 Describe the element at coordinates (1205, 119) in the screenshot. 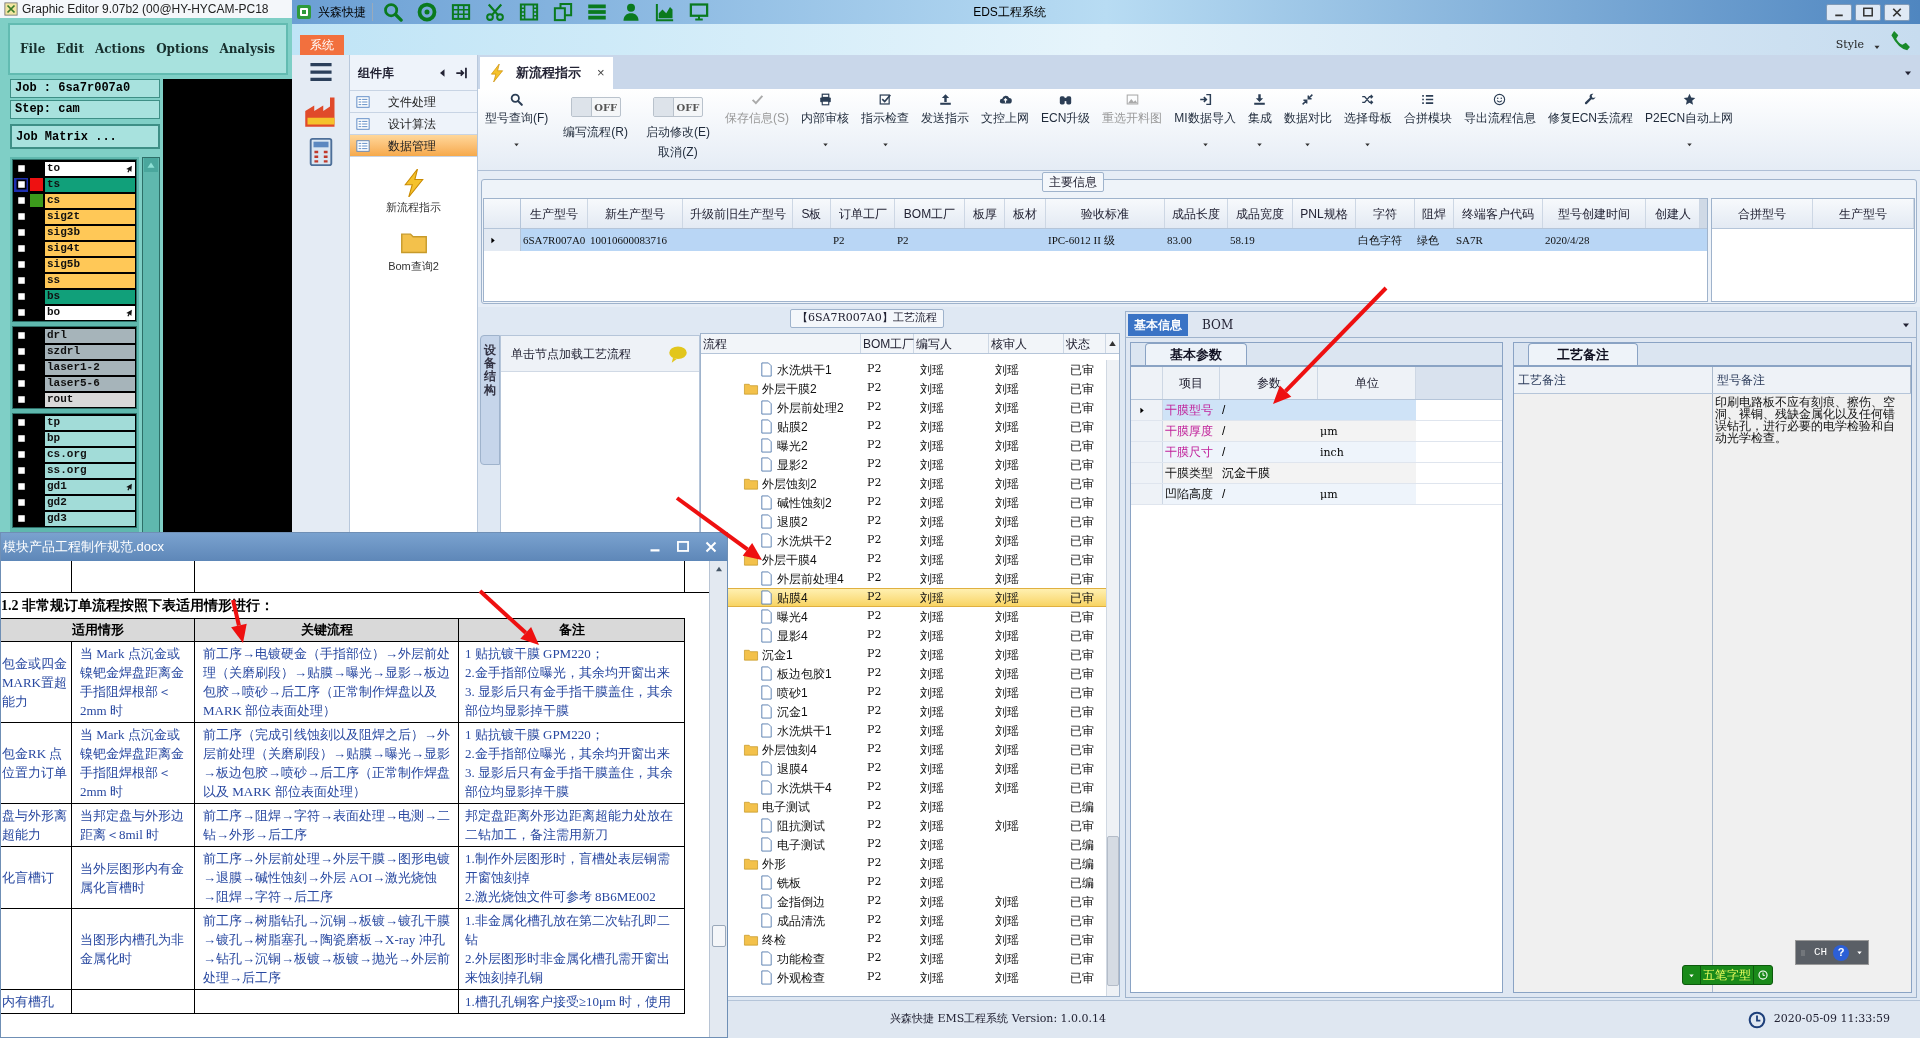

I see `toolbar-button: MI数据导入` at that location.